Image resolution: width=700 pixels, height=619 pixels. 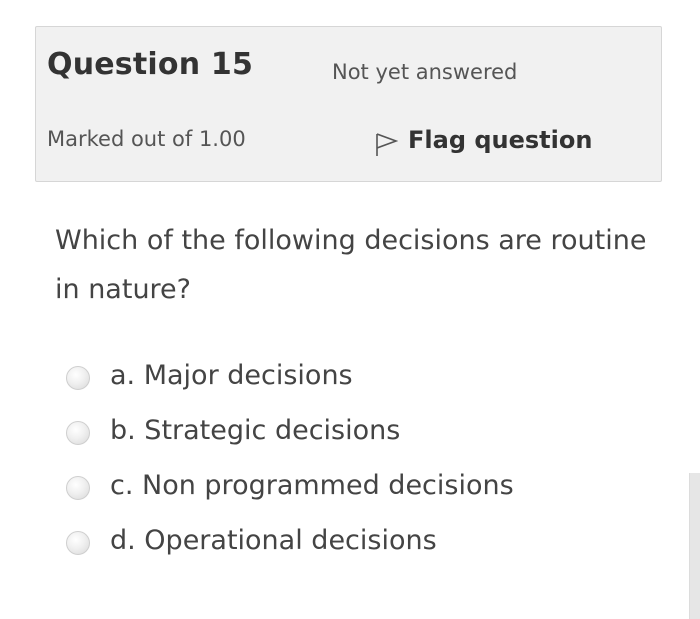 I want to click on flag-icon, so click(x=391, y=140).